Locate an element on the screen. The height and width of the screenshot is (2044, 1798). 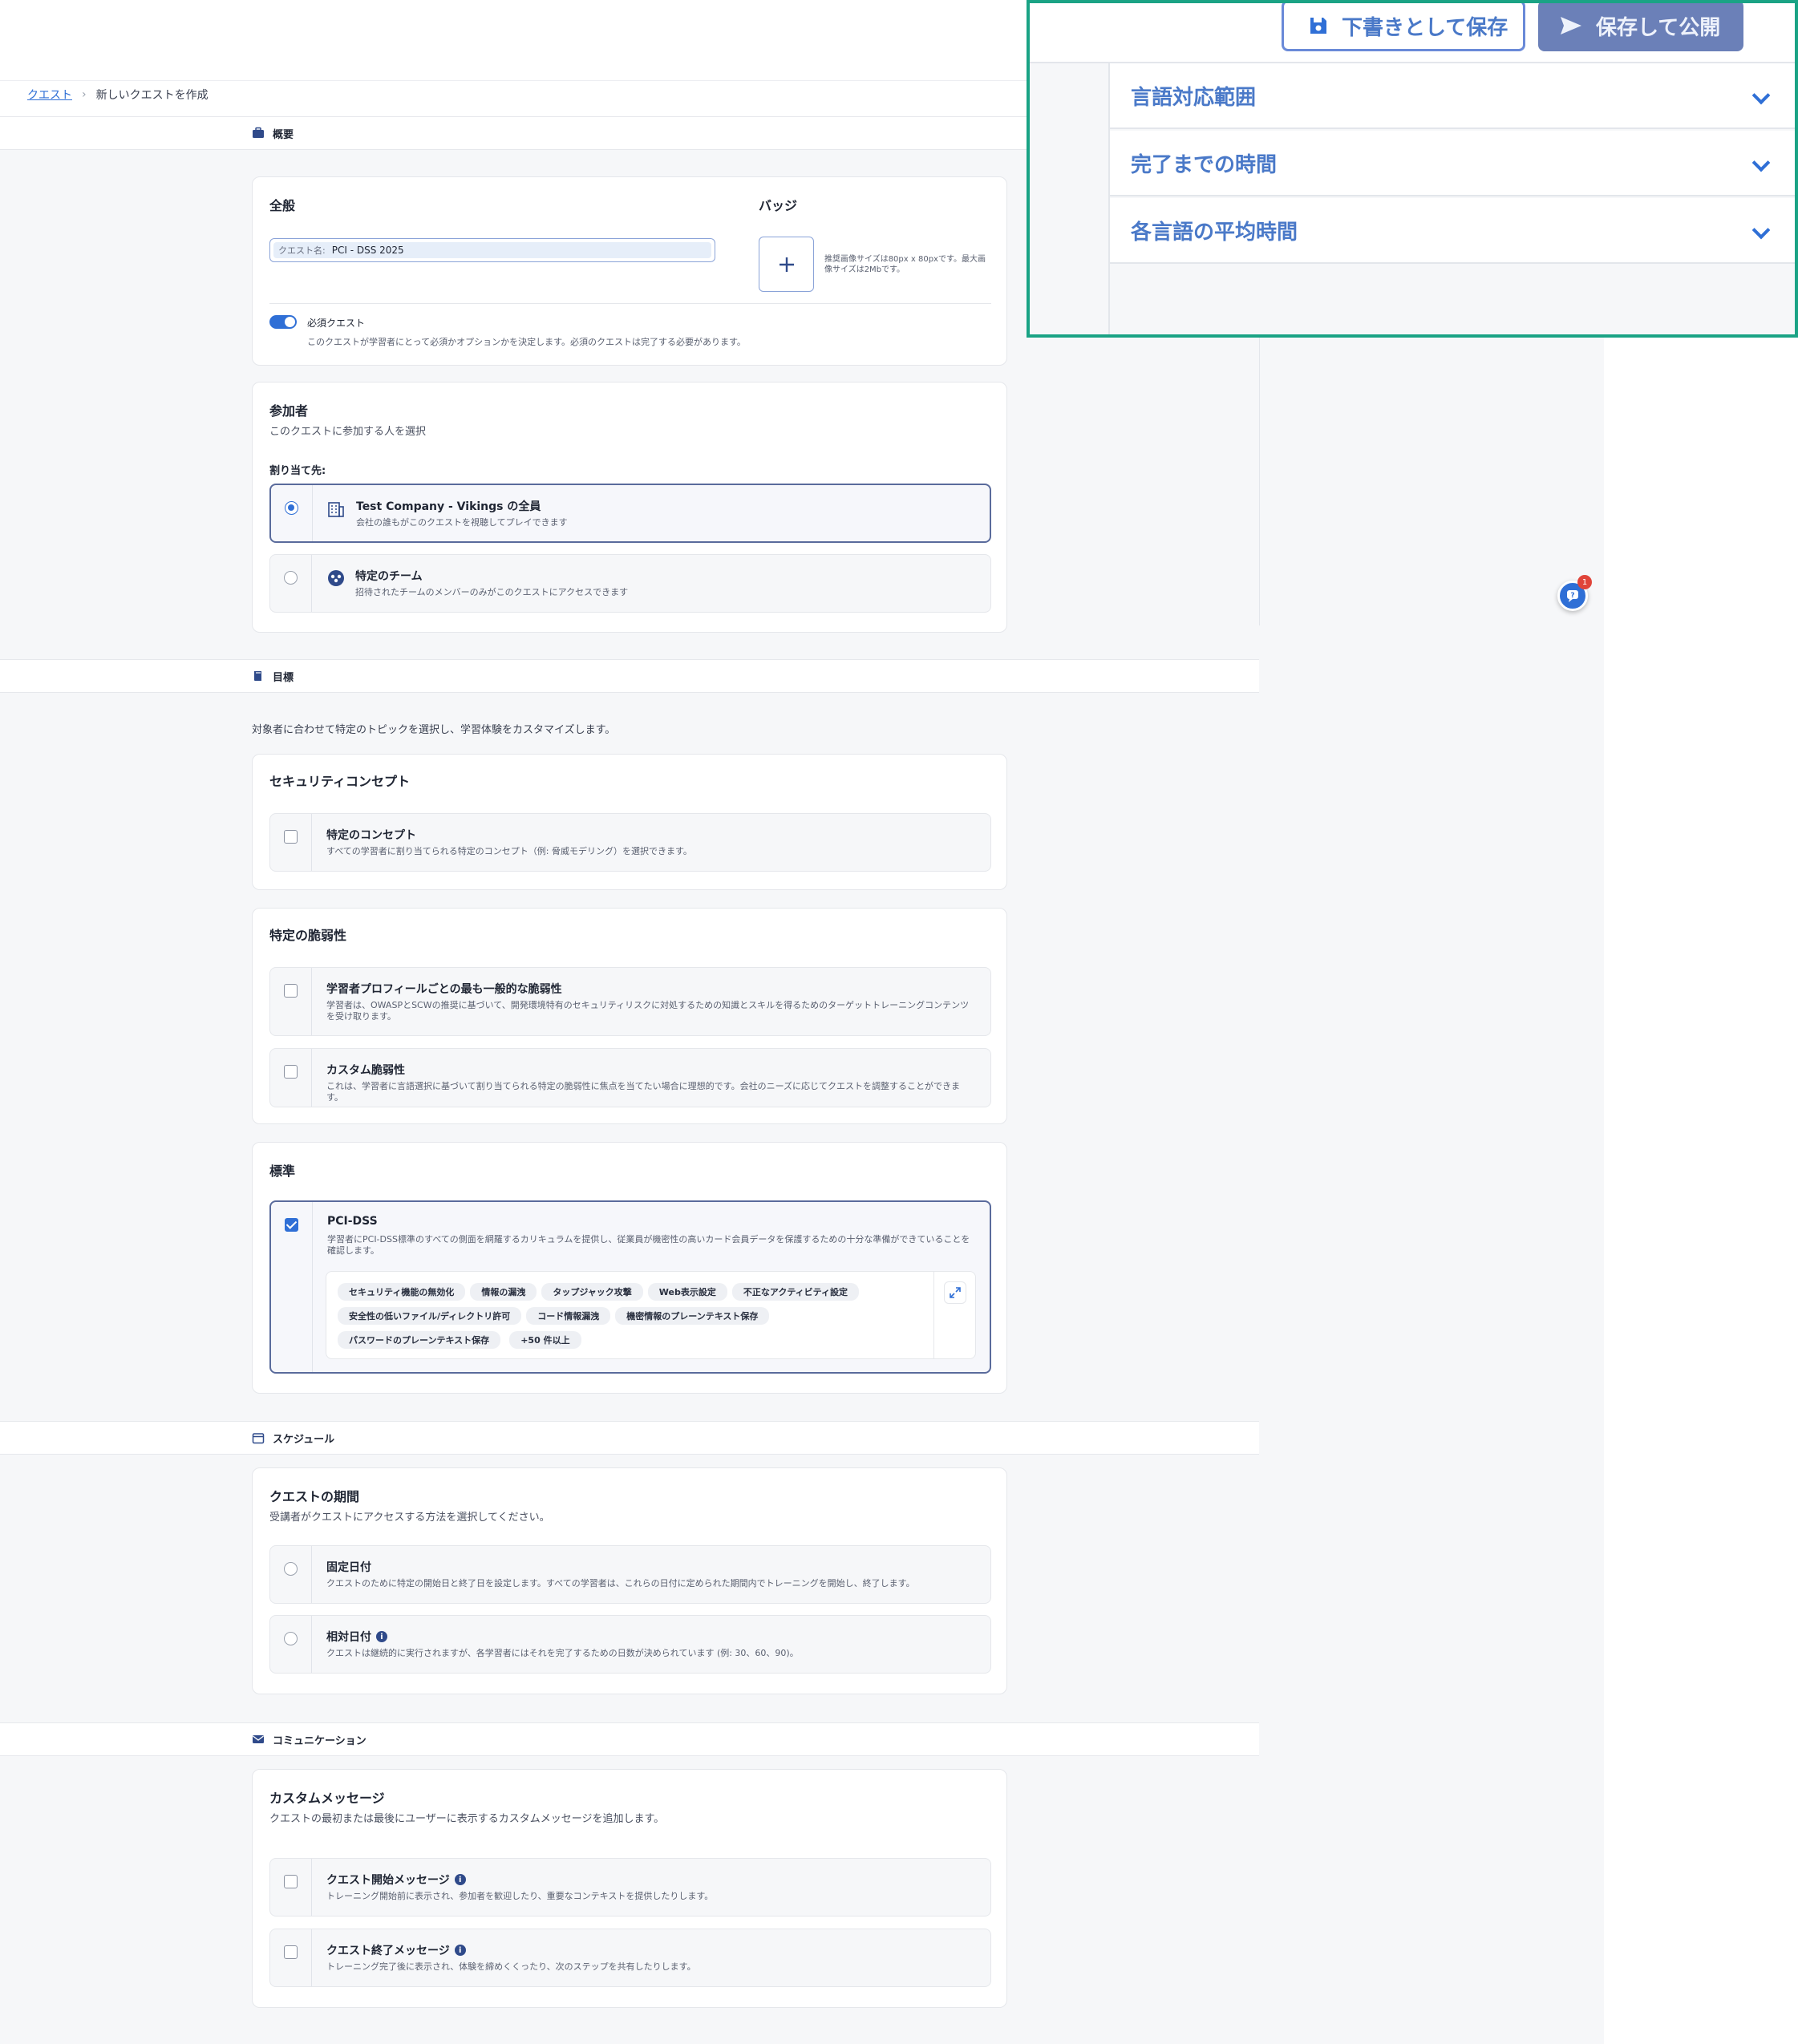
assign-company-desc: 会社の誰もがこのクエストを視聴してプレイできます is located at coordinates (462, 522).